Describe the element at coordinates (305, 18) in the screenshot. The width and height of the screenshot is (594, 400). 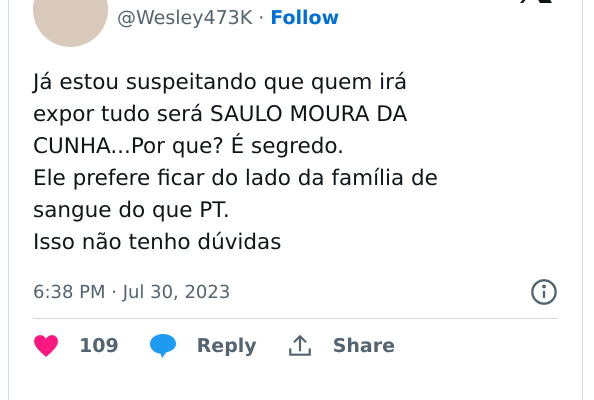
I see `follow-link: Follow` at that location.